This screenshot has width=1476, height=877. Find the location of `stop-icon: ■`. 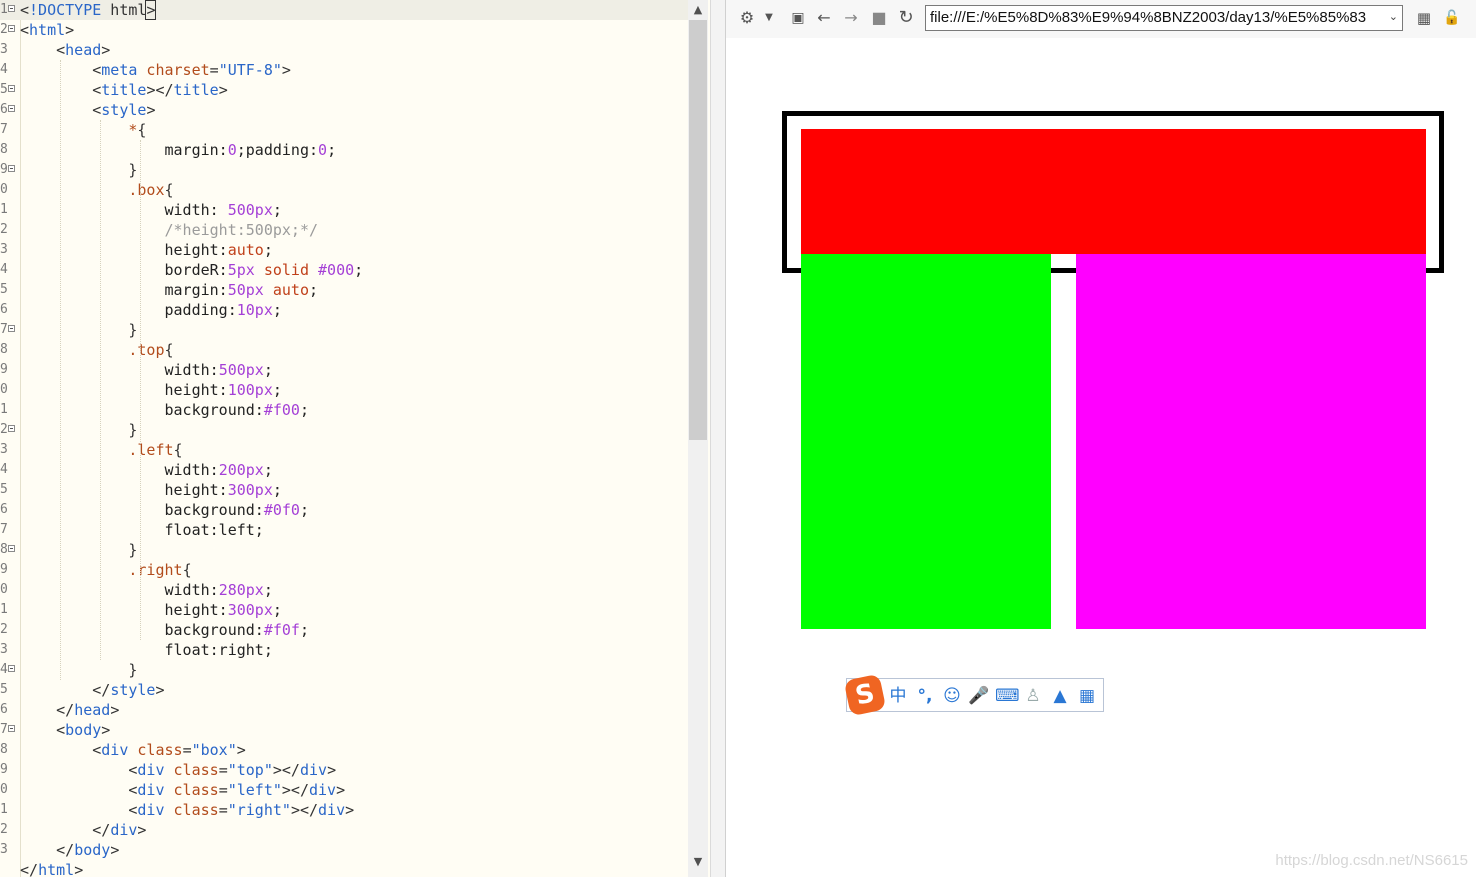

stop-icon: ■ is located at coordinates (879, 18).